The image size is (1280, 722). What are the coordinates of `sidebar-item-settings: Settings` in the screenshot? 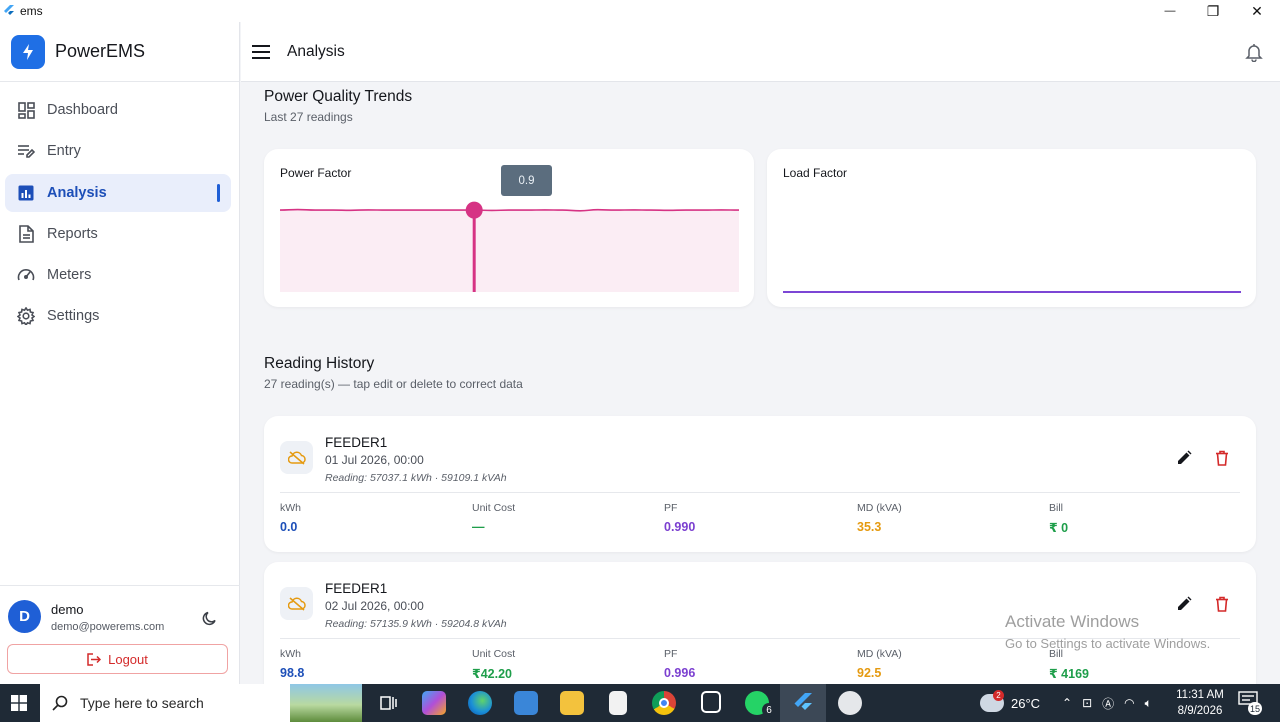 It's located at (118, 316).